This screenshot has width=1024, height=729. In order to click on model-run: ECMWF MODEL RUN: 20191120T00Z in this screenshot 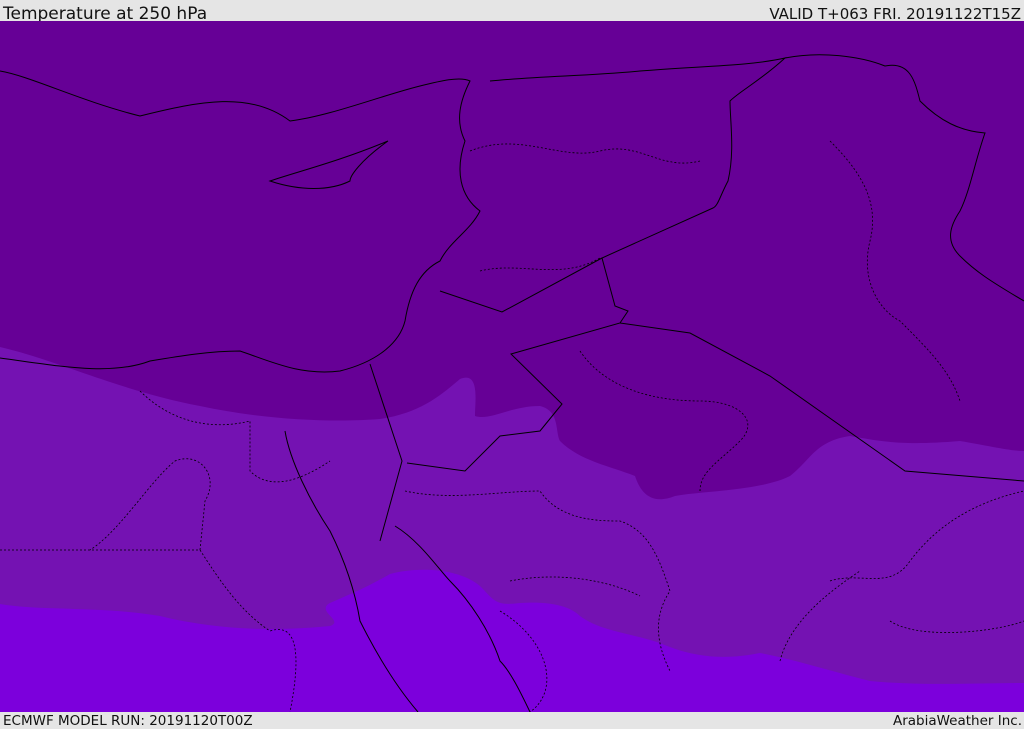, I will do `click(128, 721)`.